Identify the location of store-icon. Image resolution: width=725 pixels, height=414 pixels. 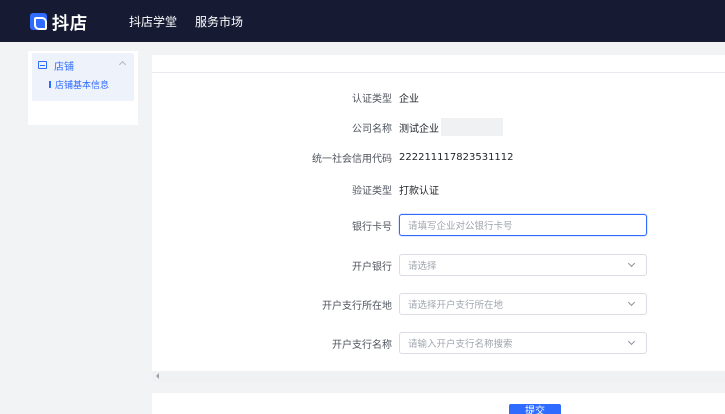
(42, 65).